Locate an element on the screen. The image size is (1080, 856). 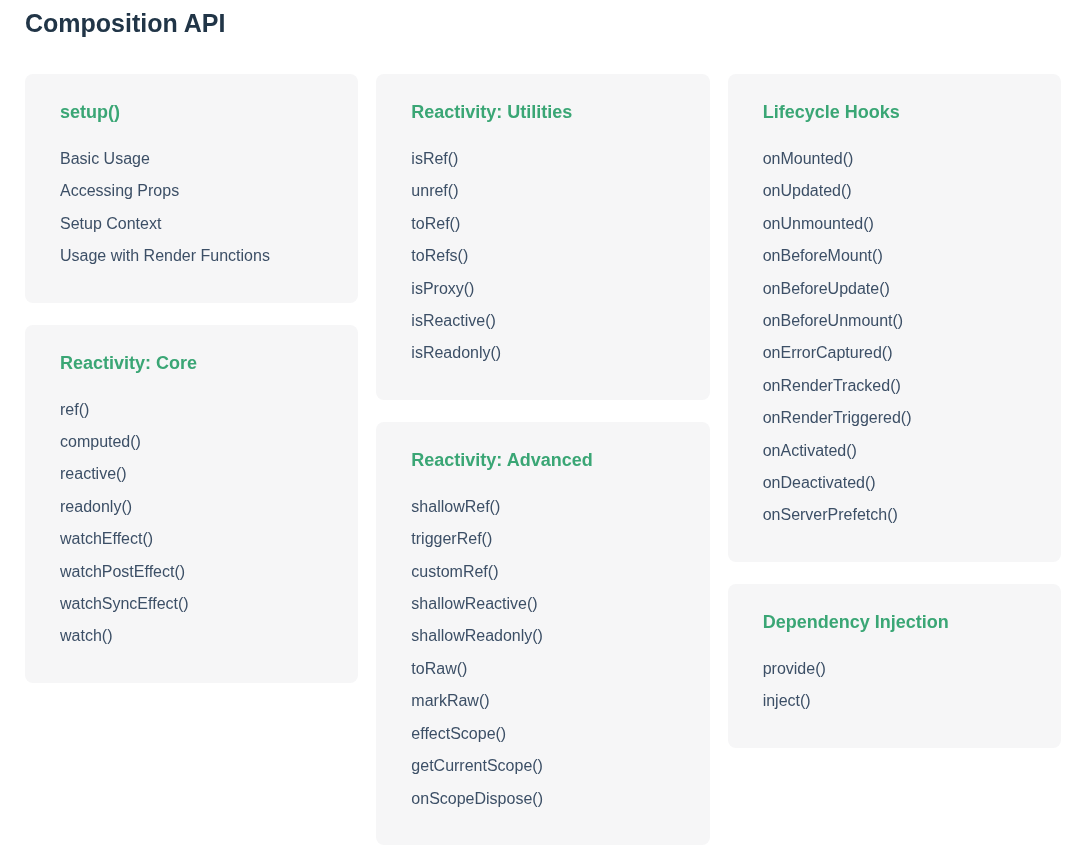
api-link: Setup Context is located at coordinates (111, 224).